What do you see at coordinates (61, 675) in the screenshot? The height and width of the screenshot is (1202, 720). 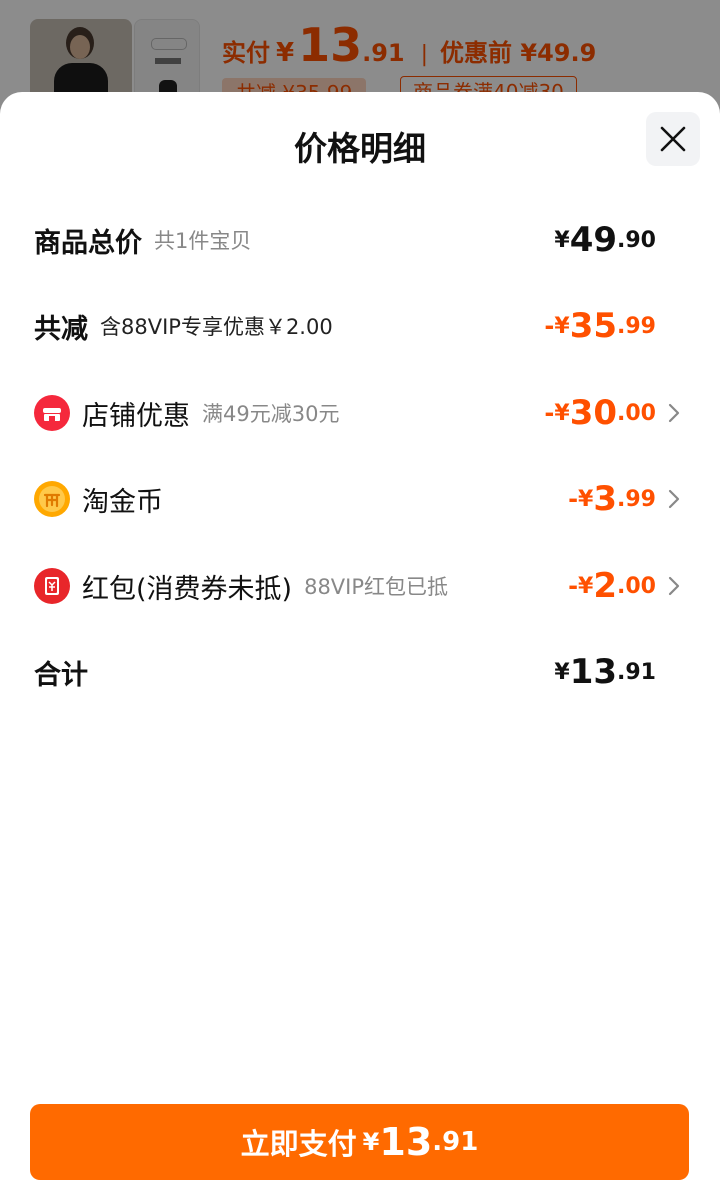 I see `row-title: 合计` at bounding box center [61, 675].